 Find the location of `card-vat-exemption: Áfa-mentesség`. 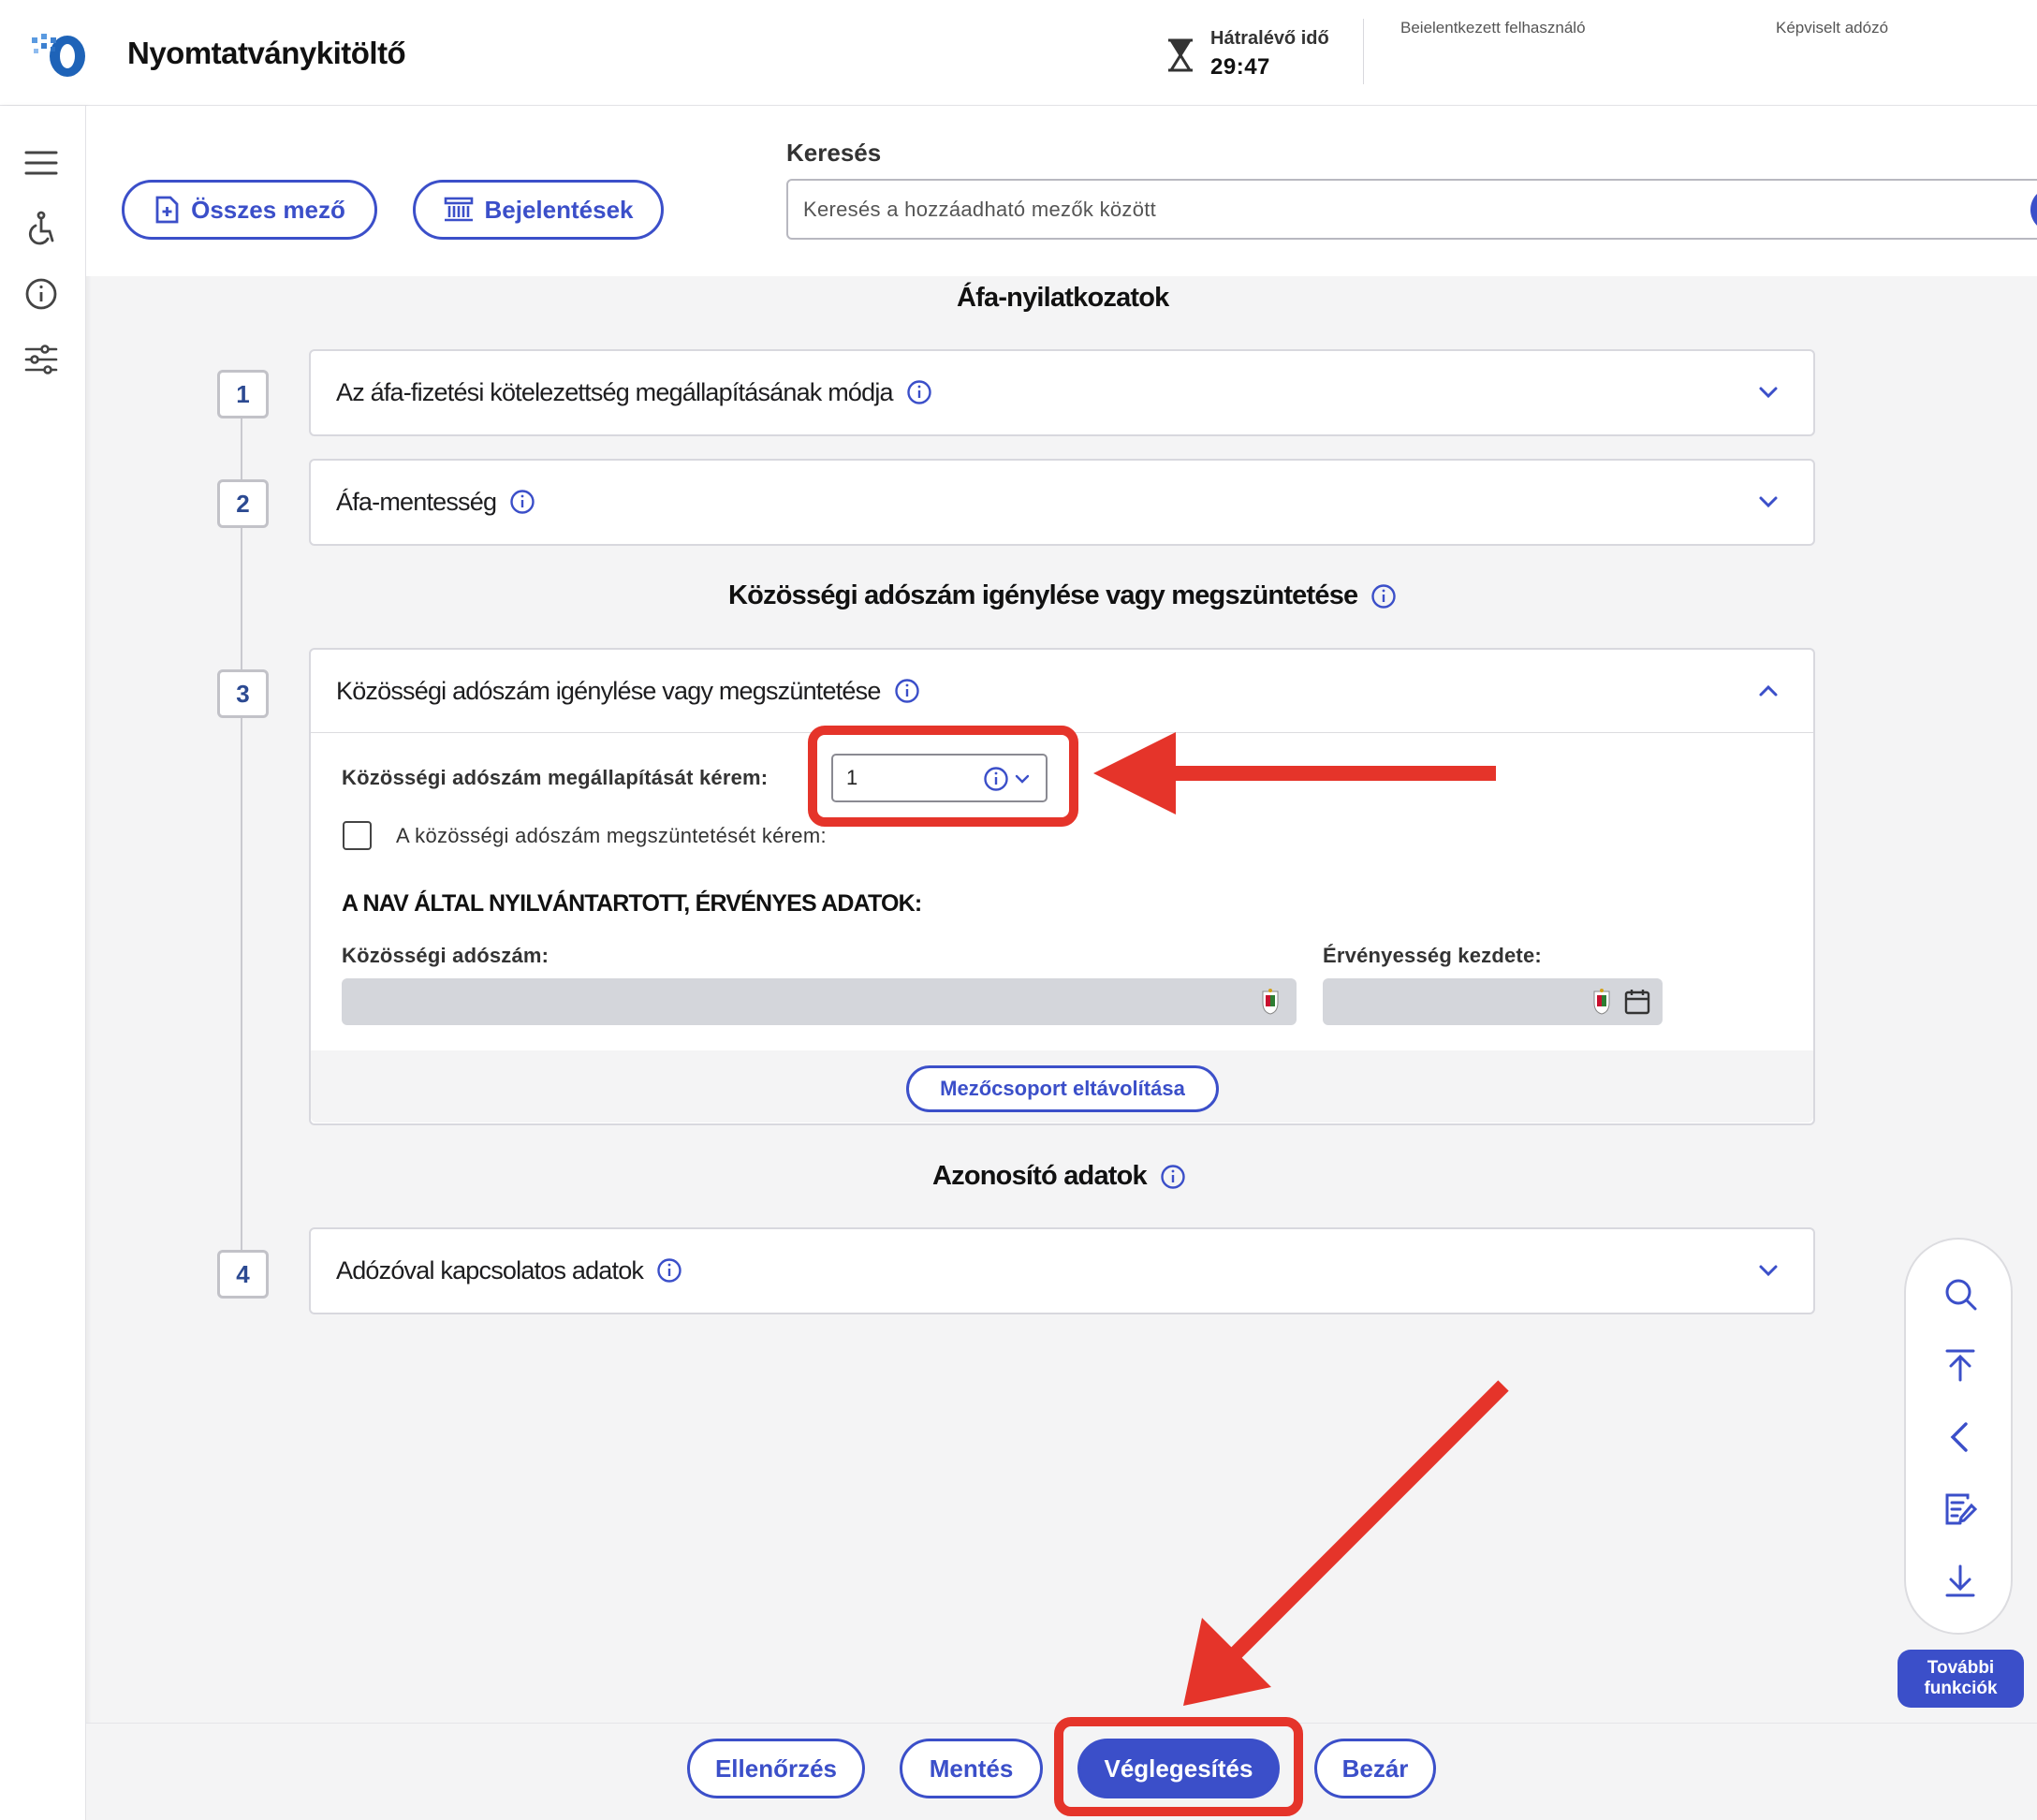

card-vat-exemption: Áfa-mentesség is located at coordinates (1062, 502).